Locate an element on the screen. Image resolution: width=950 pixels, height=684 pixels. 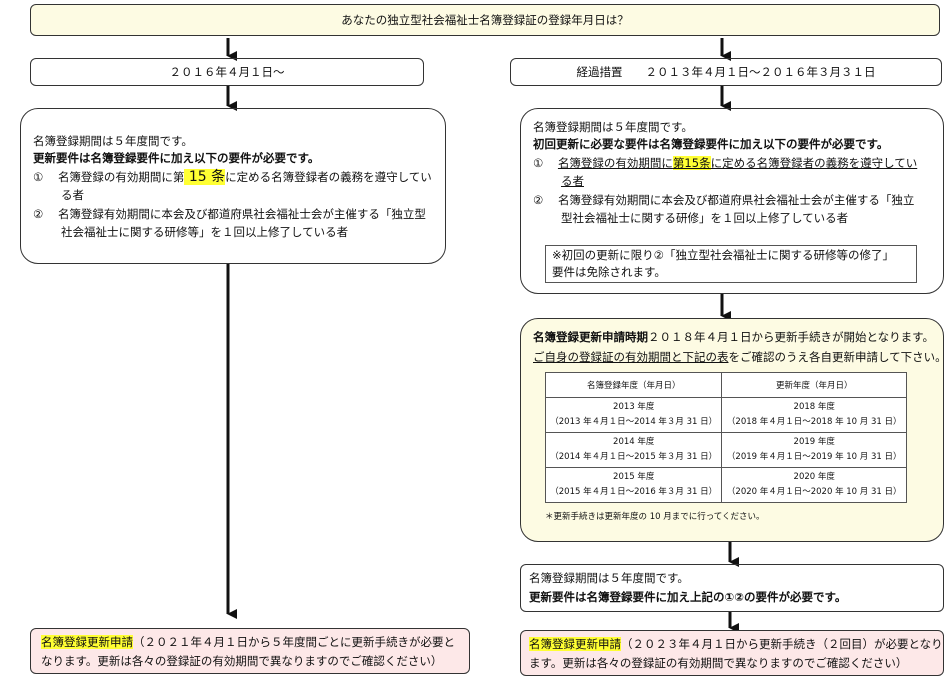
left-item2-num: ② is located at coordinates (38, 214).